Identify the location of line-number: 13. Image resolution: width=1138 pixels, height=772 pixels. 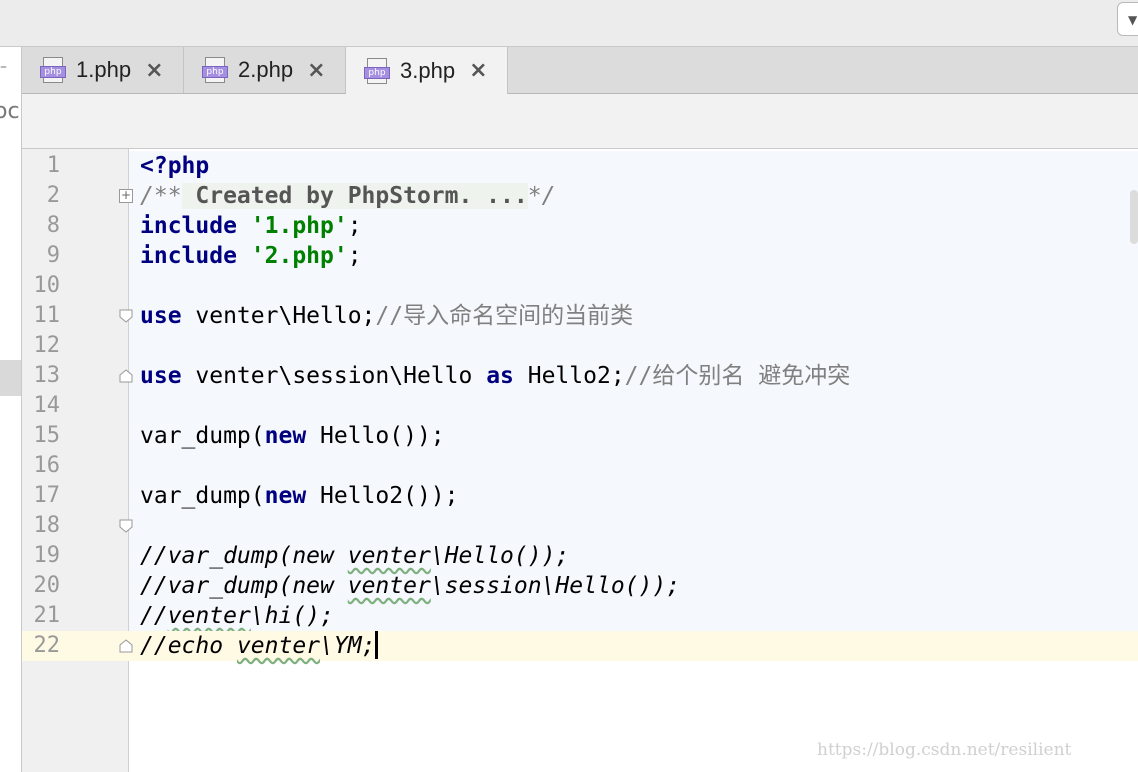
(47, 375).